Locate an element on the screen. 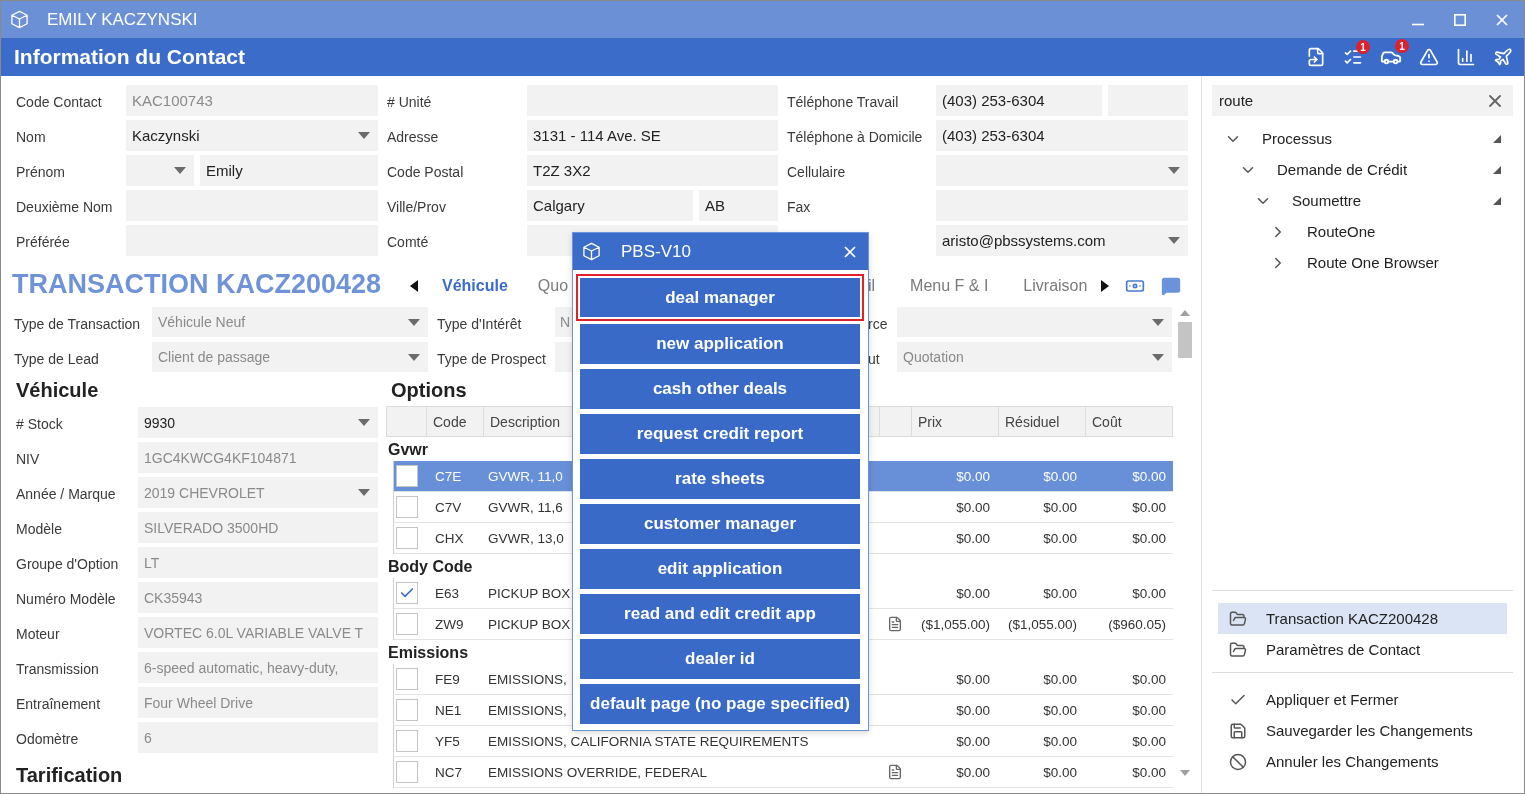 Image resolution: width=1525 pixels, height=794 pixels. field-label: ut is located at coordinates (874, 358).